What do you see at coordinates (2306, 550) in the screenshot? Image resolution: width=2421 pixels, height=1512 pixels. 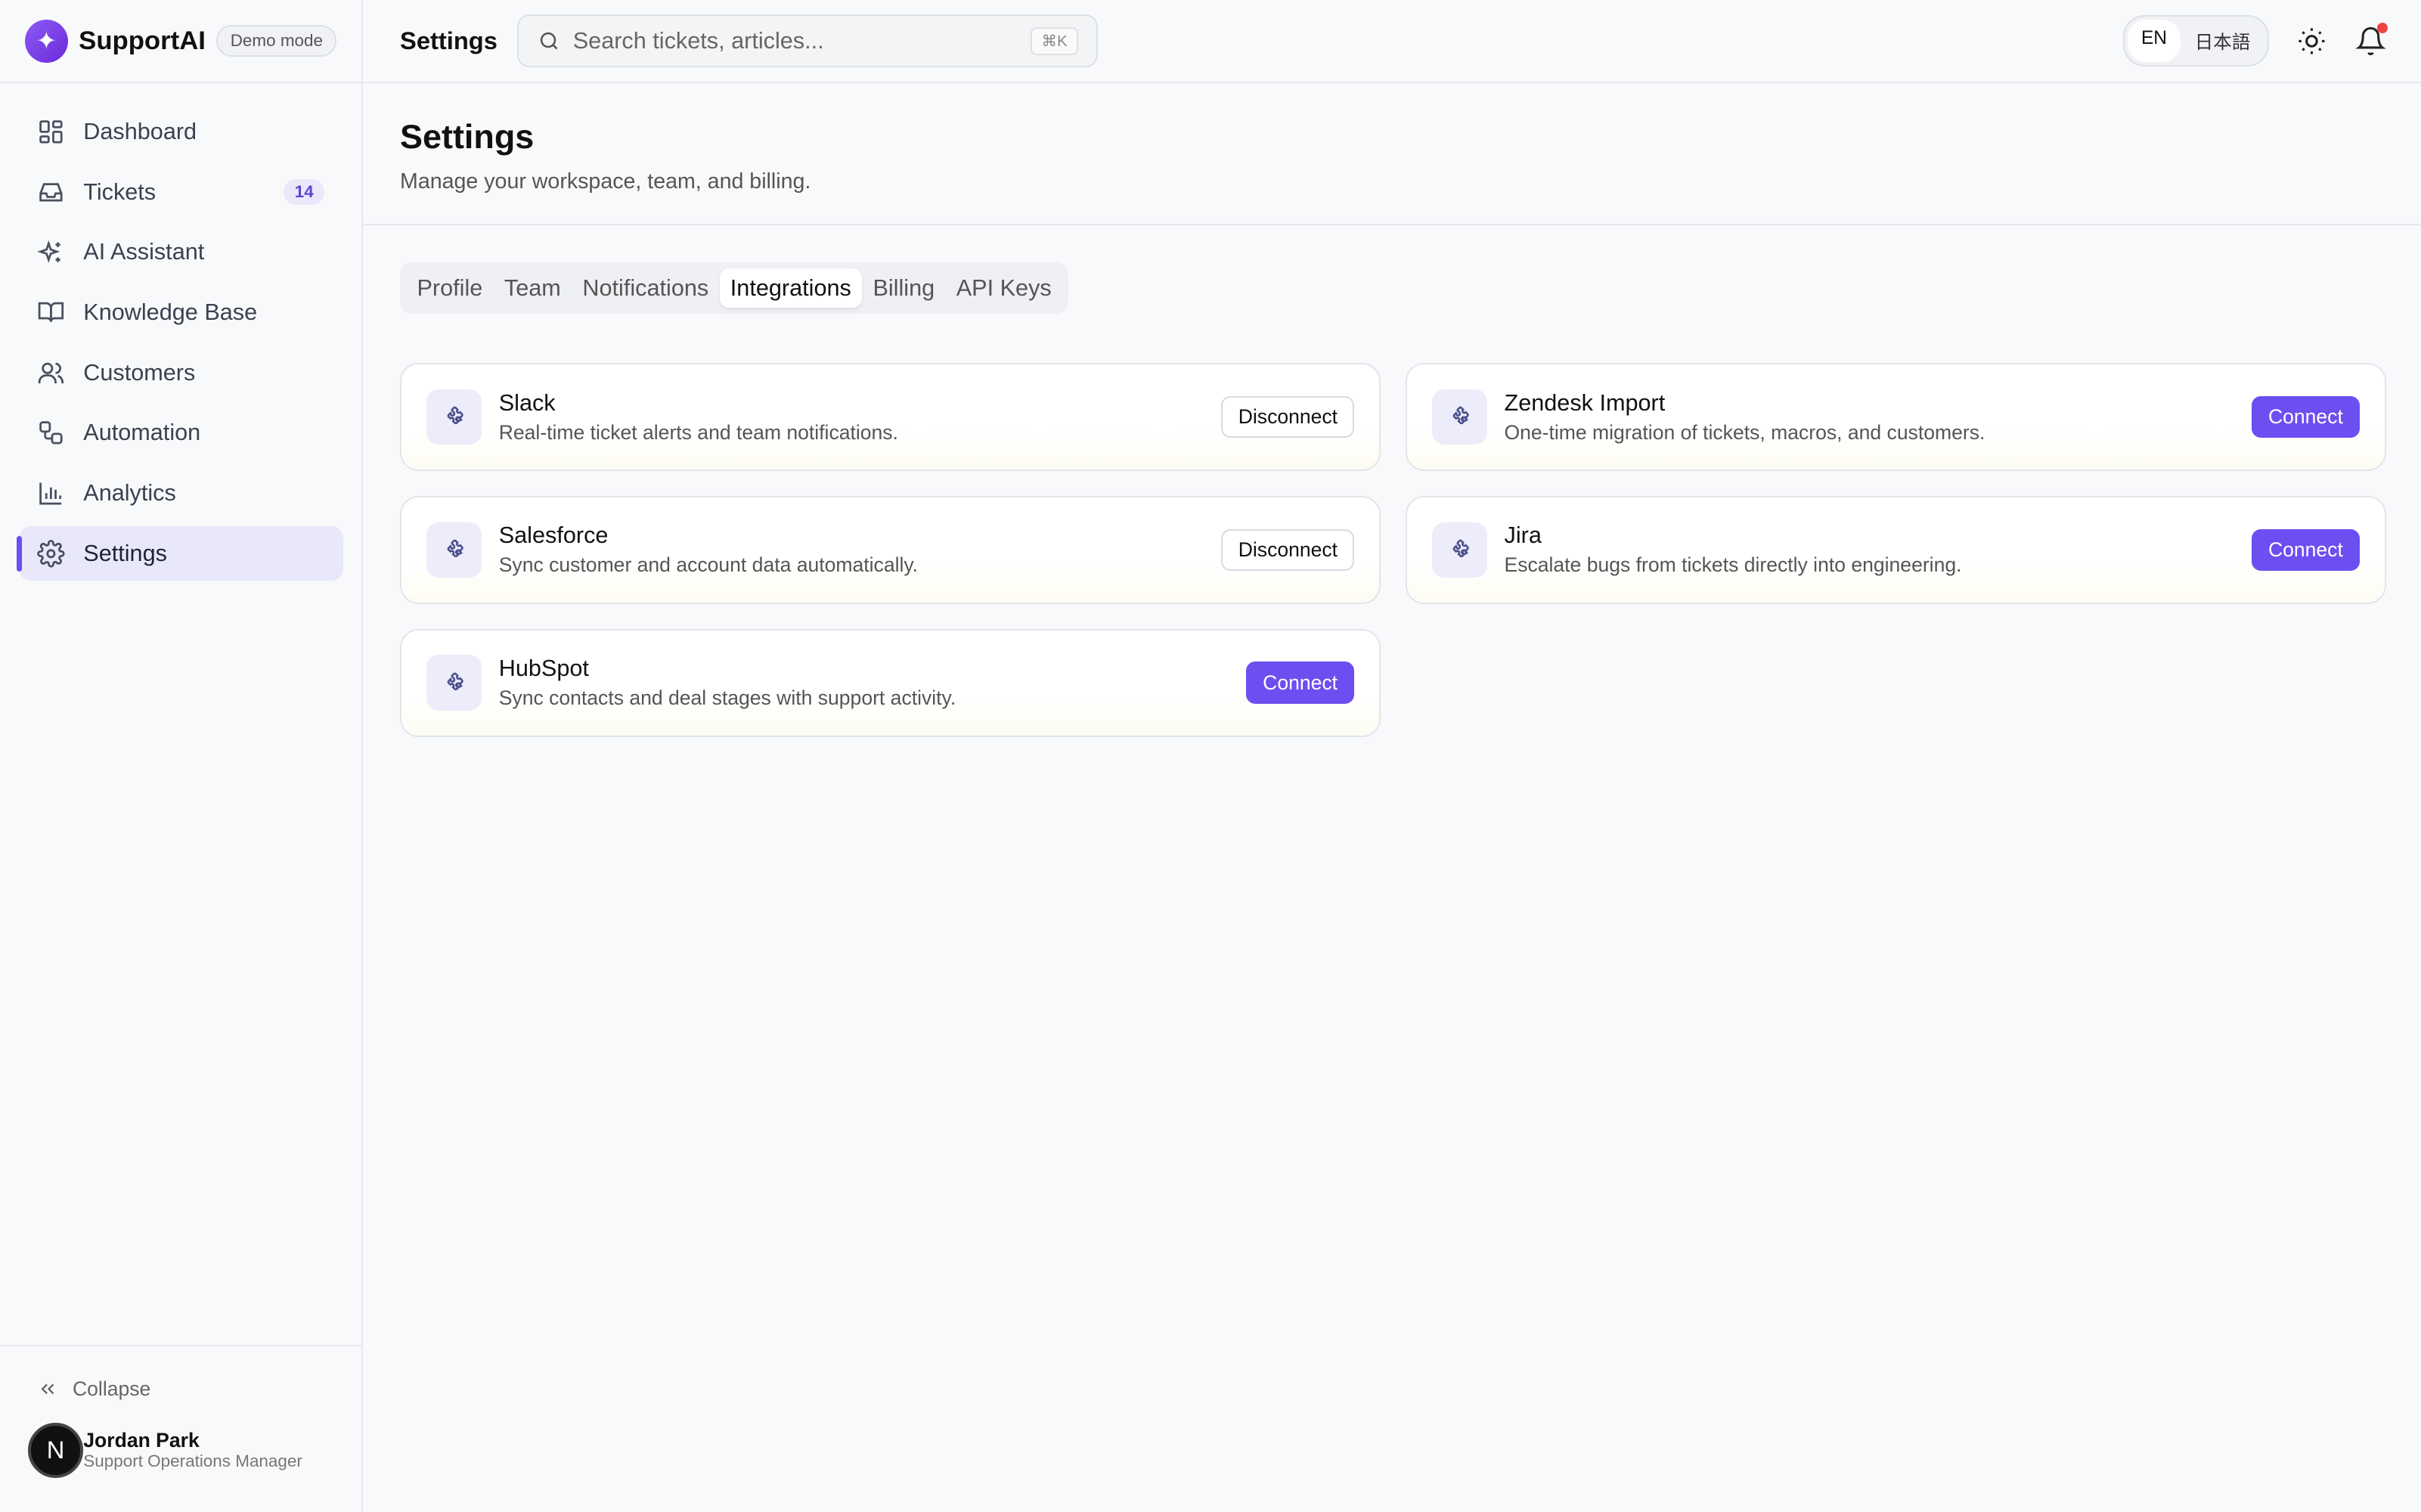 I see `connect-jira-button: Connect` at bounding box center [2306, 550].